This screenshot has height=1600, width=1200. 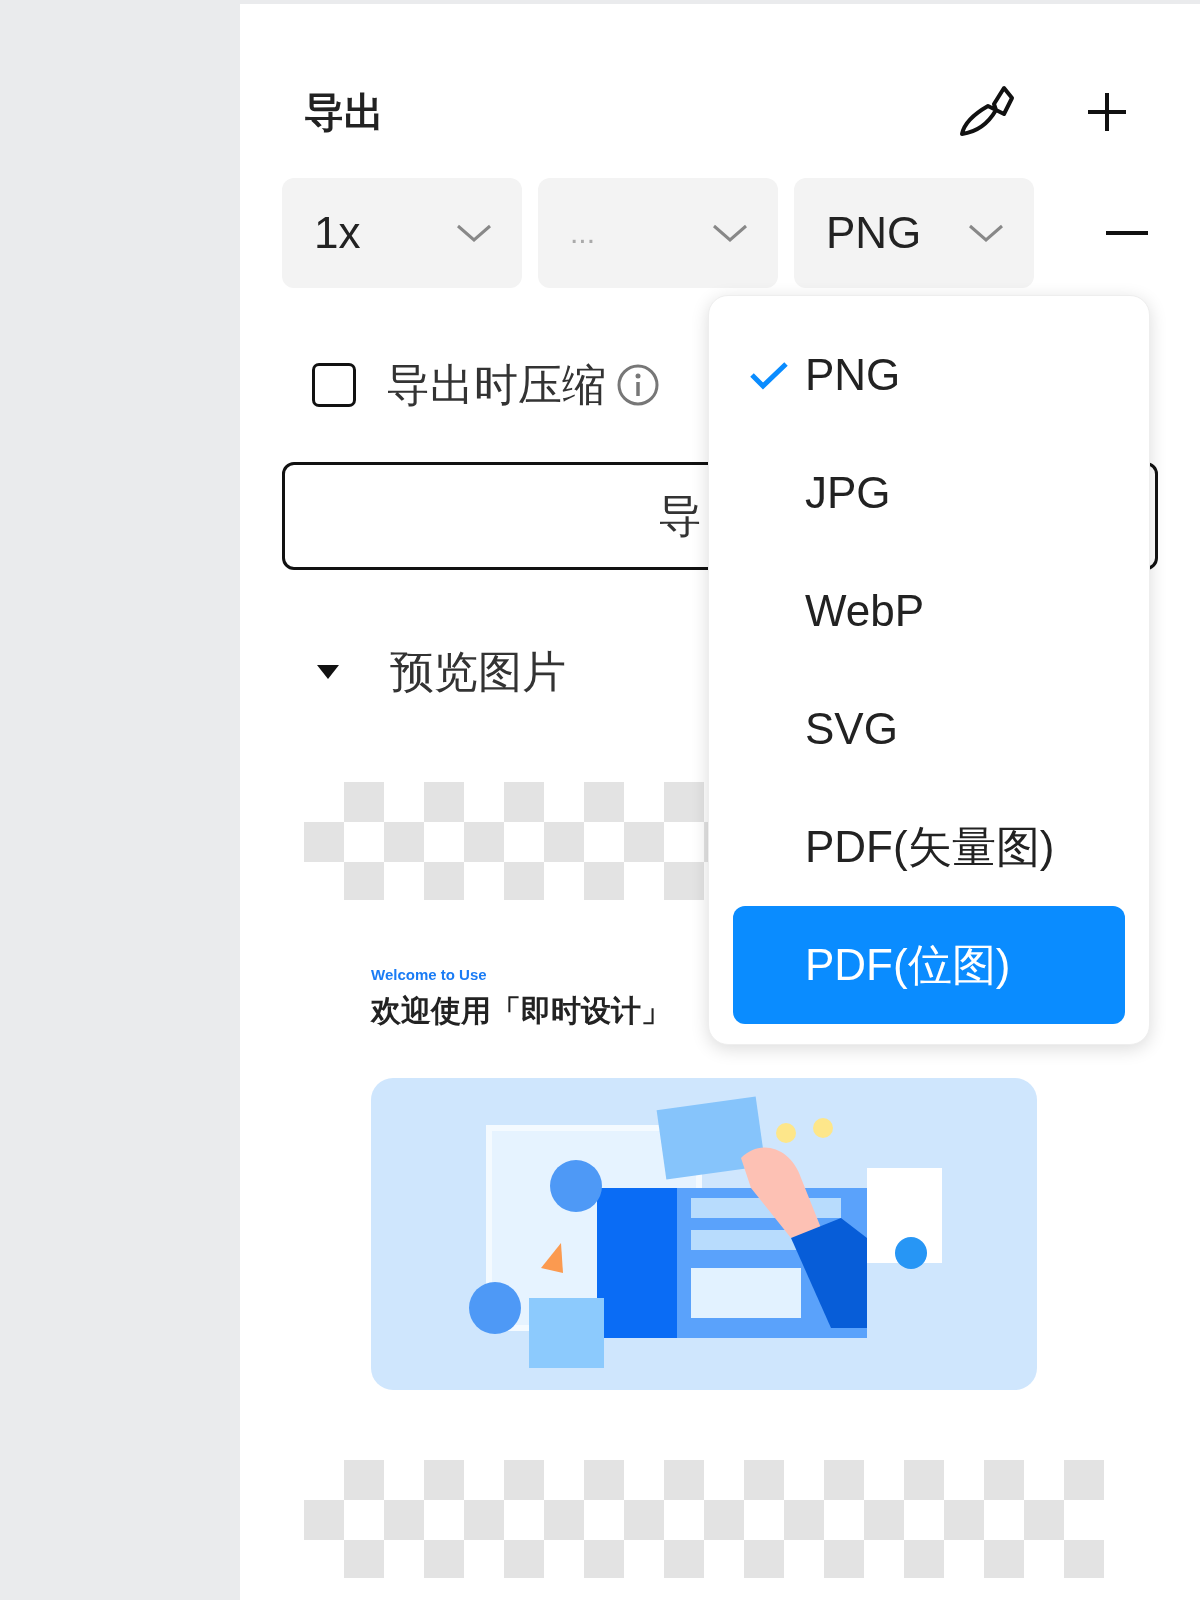 I want to click on section-title: 预览图片, so click(x=478, y=671).